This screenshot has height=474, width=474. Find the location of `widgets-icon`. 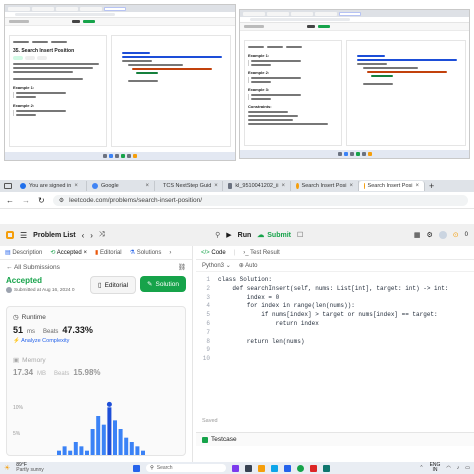

widgets-icon is located at coordinates (236, 468).